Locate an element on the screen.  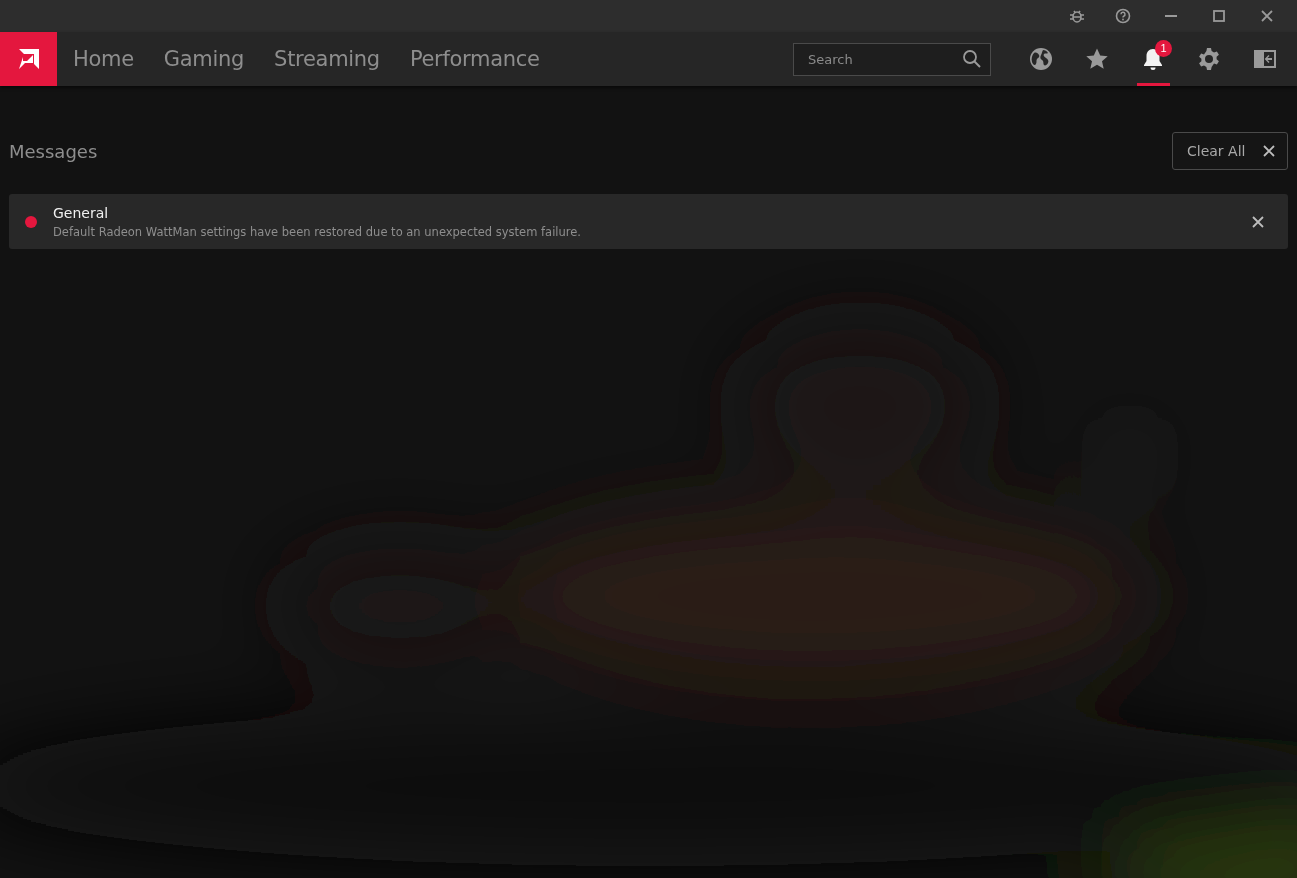
selected-indicator is located at coordinates (1153, 84).